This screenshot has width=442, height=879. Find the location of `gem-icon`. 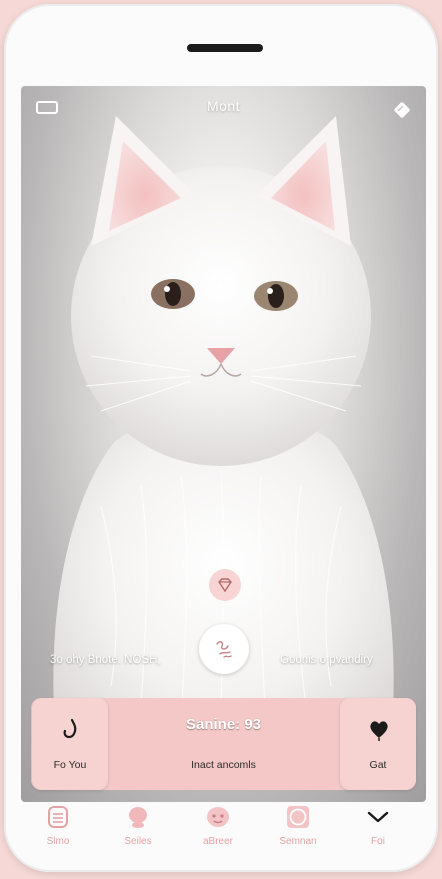

gem-icon is located at coordinates (225, 585).